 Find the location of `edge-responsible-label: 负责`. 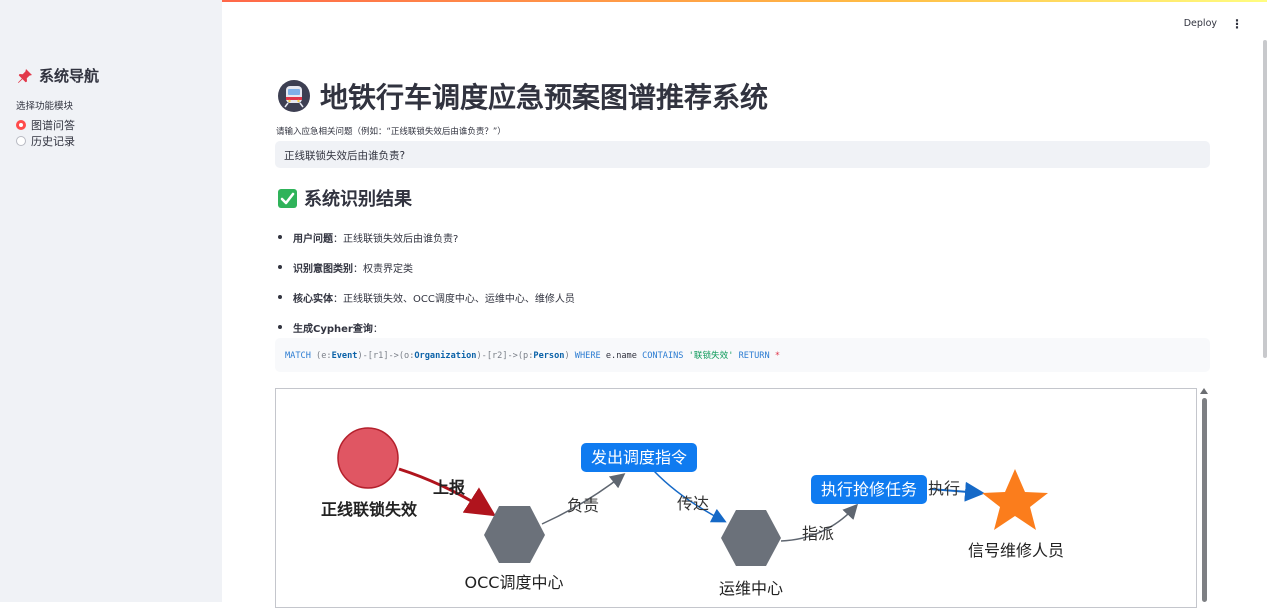

edge-responsible-label: 负责 is located at coordinates (583, 505).